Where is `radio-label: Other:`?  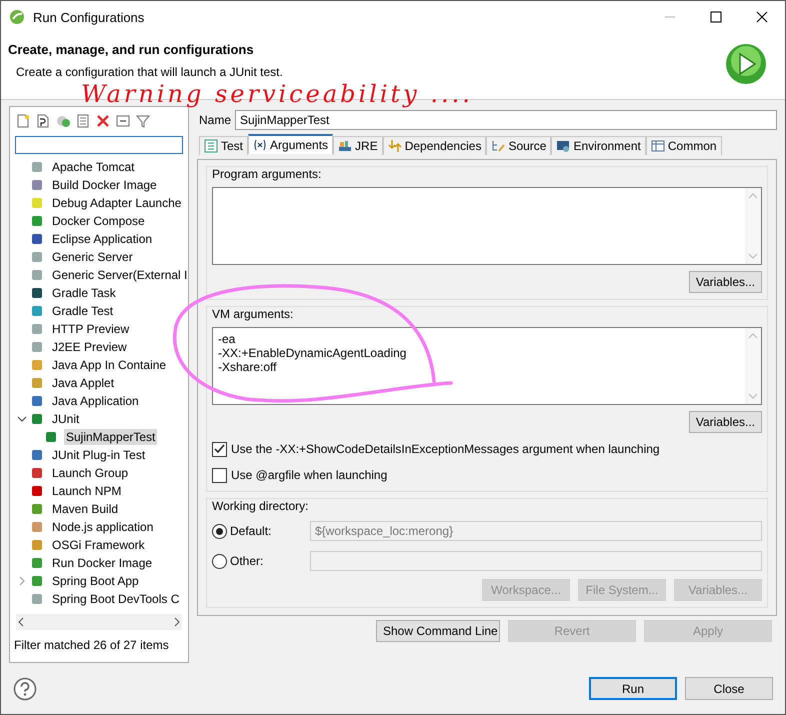
radio-label: Other: is located at coordinates (247, 561).